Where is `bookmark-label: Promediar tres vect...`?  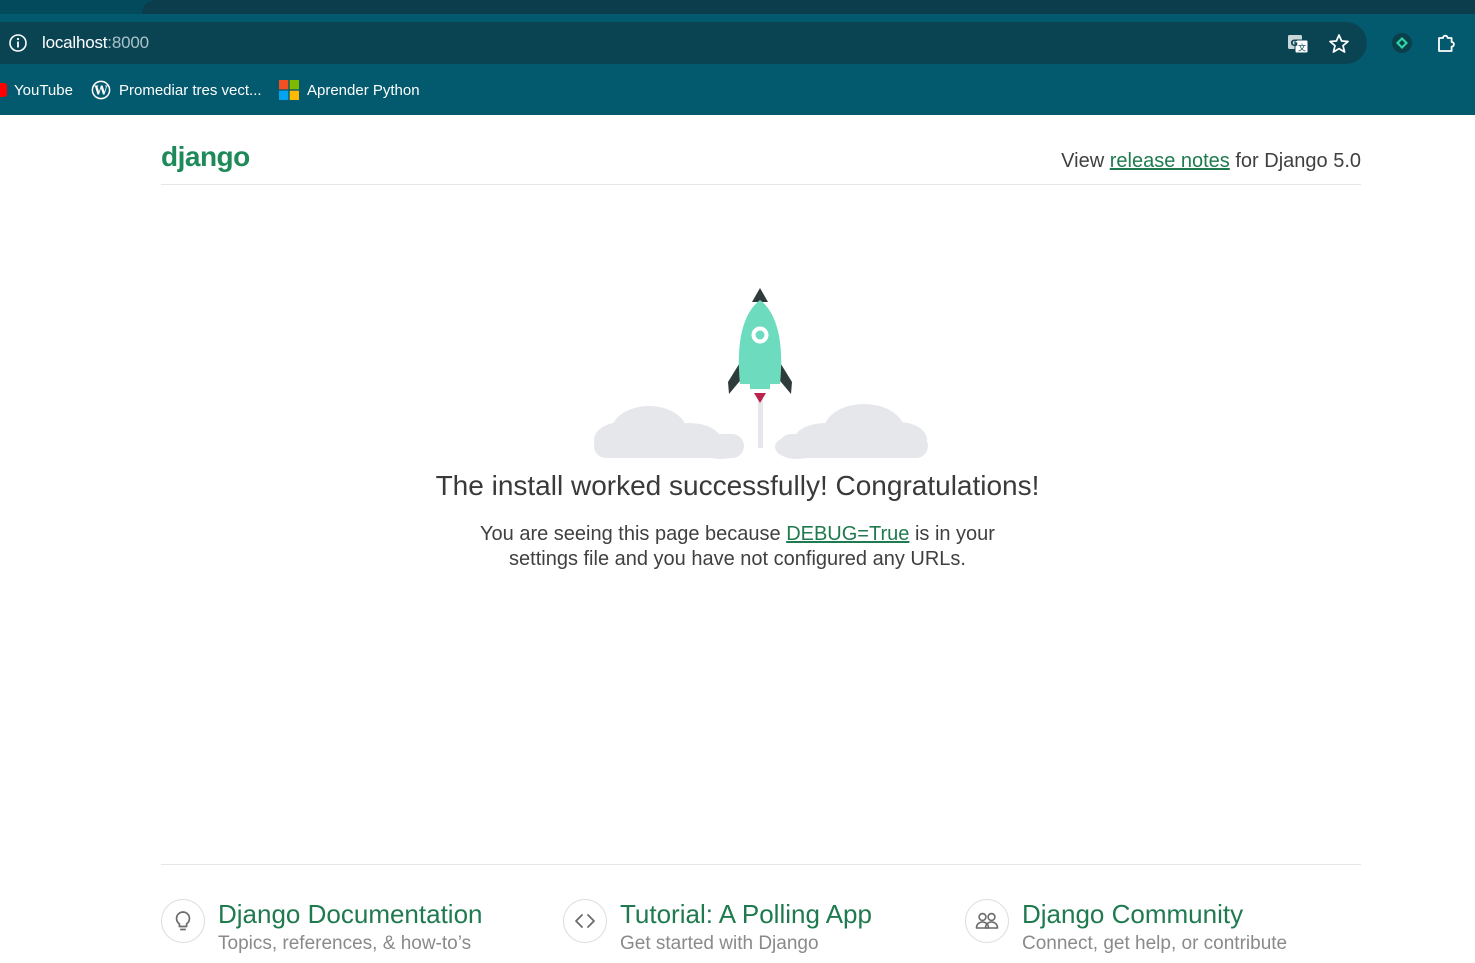
bookmark-label: Promediar tres vect... is located at coordinates (190, 90).